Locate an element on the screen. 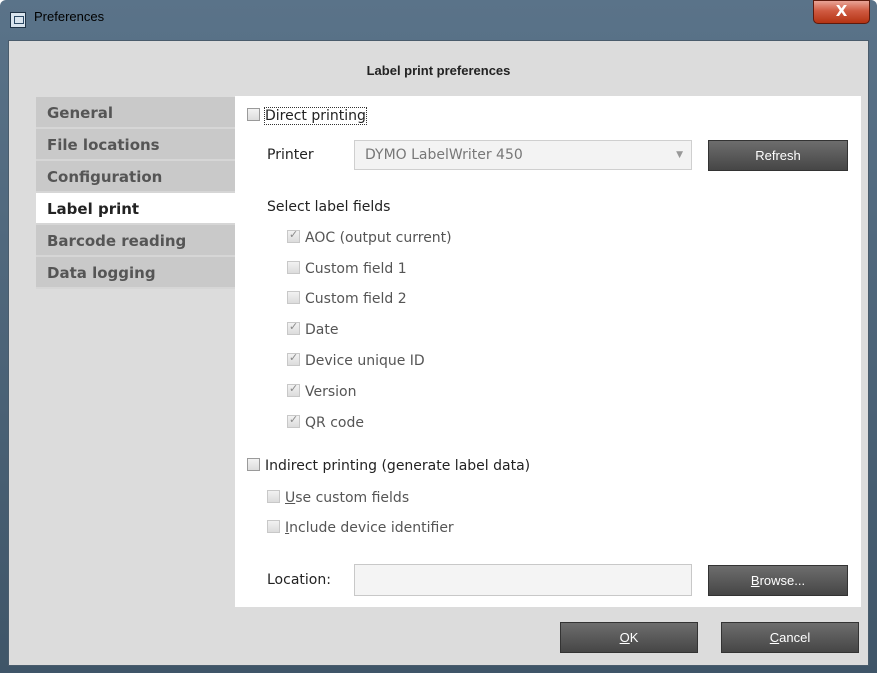 Image resolution: width=877 pixels, height=673 pixels. field-custom-2: Custom field 2 is located at coordinates (347, 299).